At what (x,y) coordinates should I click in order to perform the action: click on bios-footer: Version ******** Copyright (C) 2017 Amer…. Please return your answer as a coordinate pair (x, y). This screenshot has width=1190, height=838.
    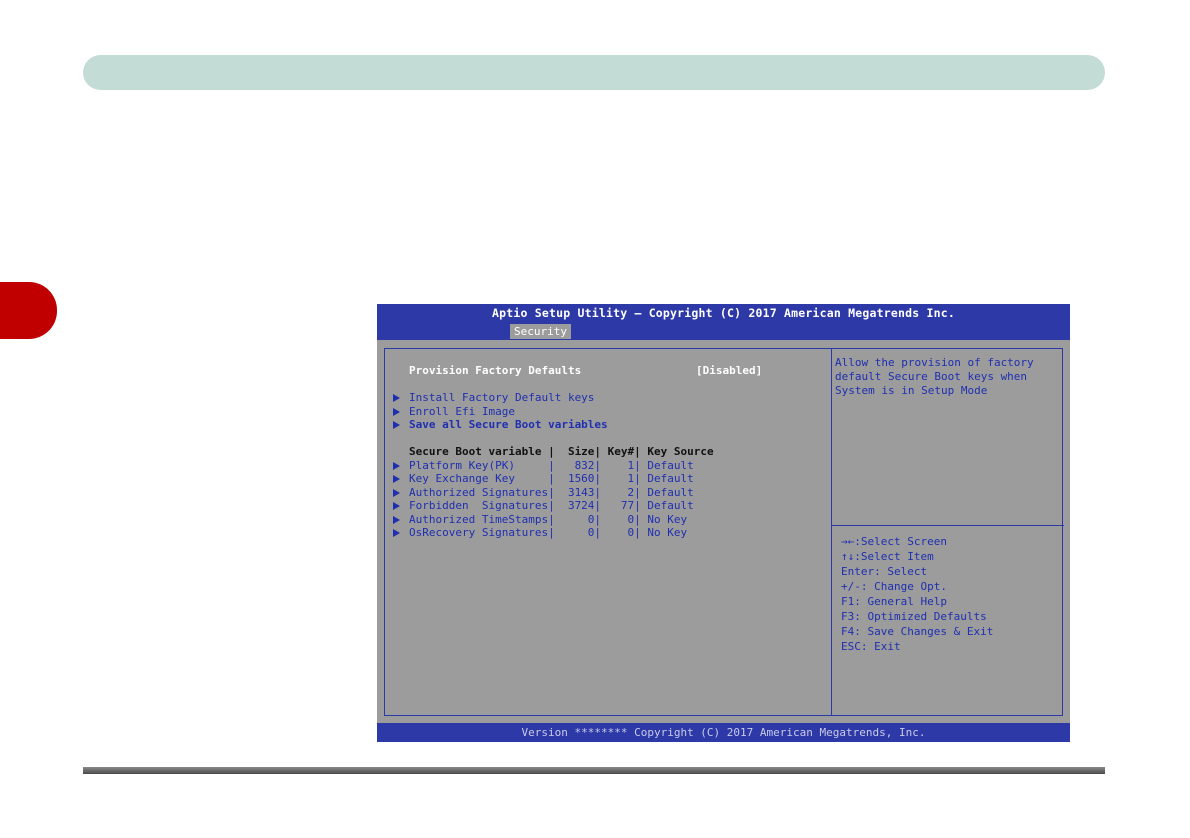
    Looking at the image, I should click on (723, 732).